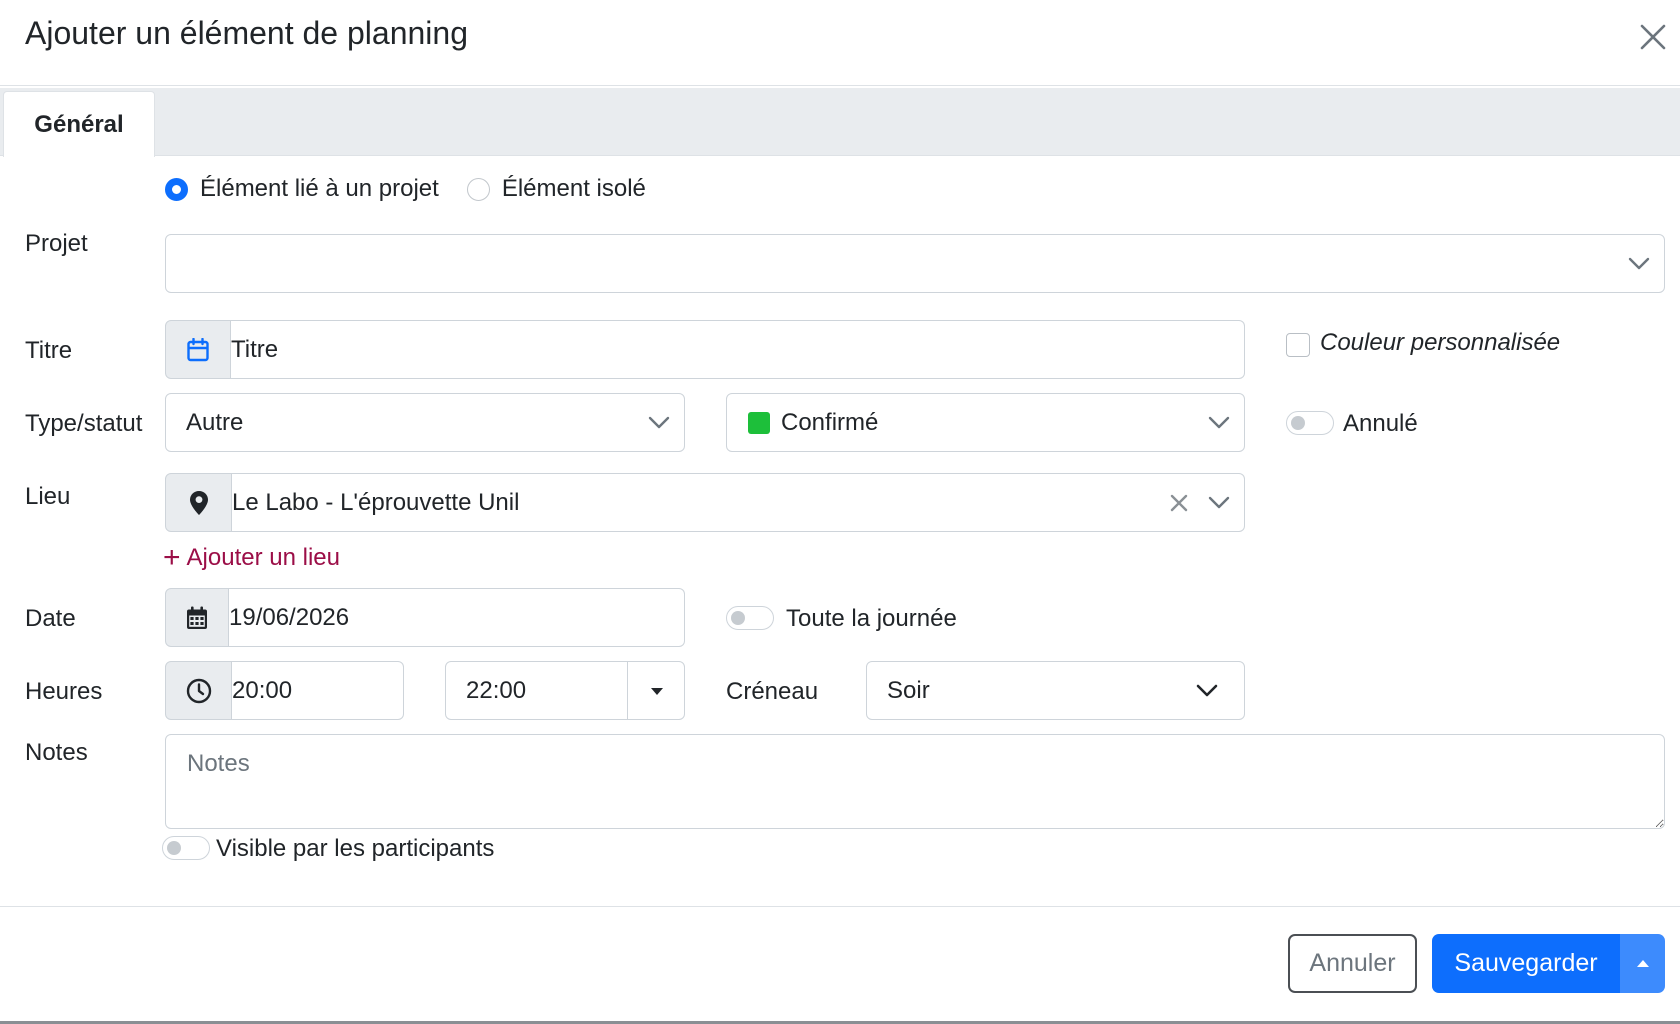 This screenshot has width=1680, height=1024. What do you see at coordinates (750, 618) in the screenshot?
I see `all-day-toggle` at bounding box center [750, 618].